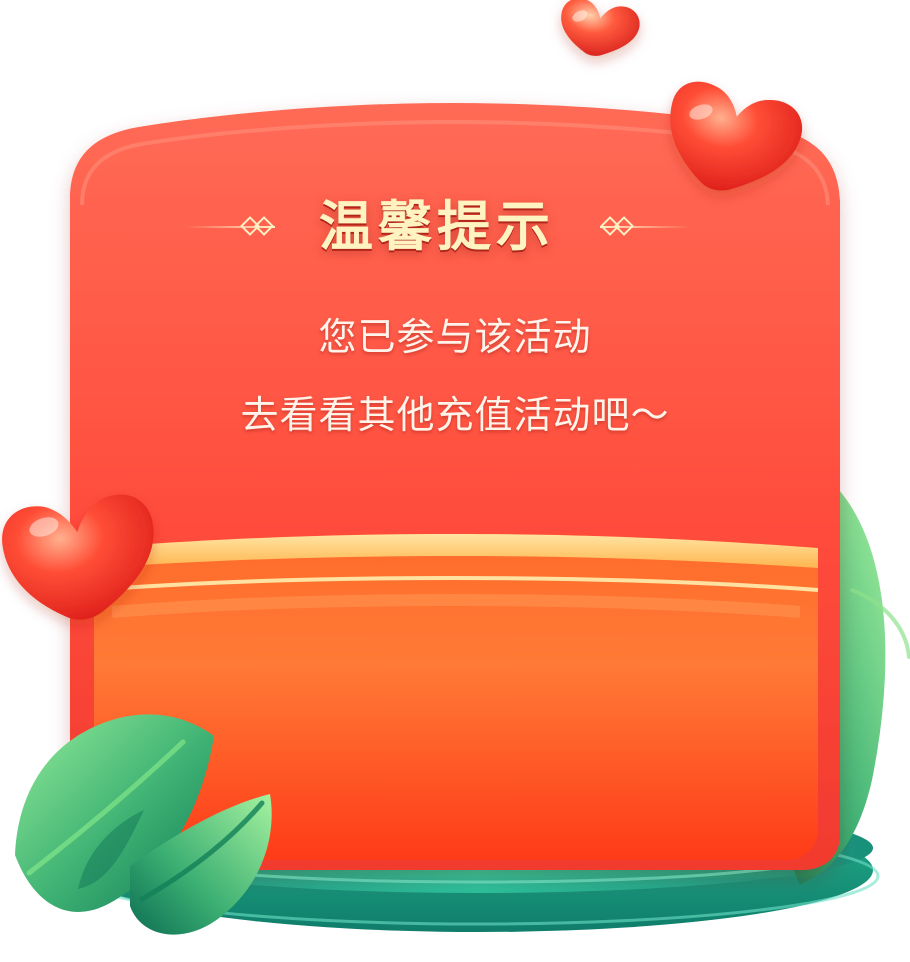 The width and height of the screenshot is (910, 962). Describe the element at coordinates (600, 28) in the screenshot. I see `heart-icon-top-small` at that location.